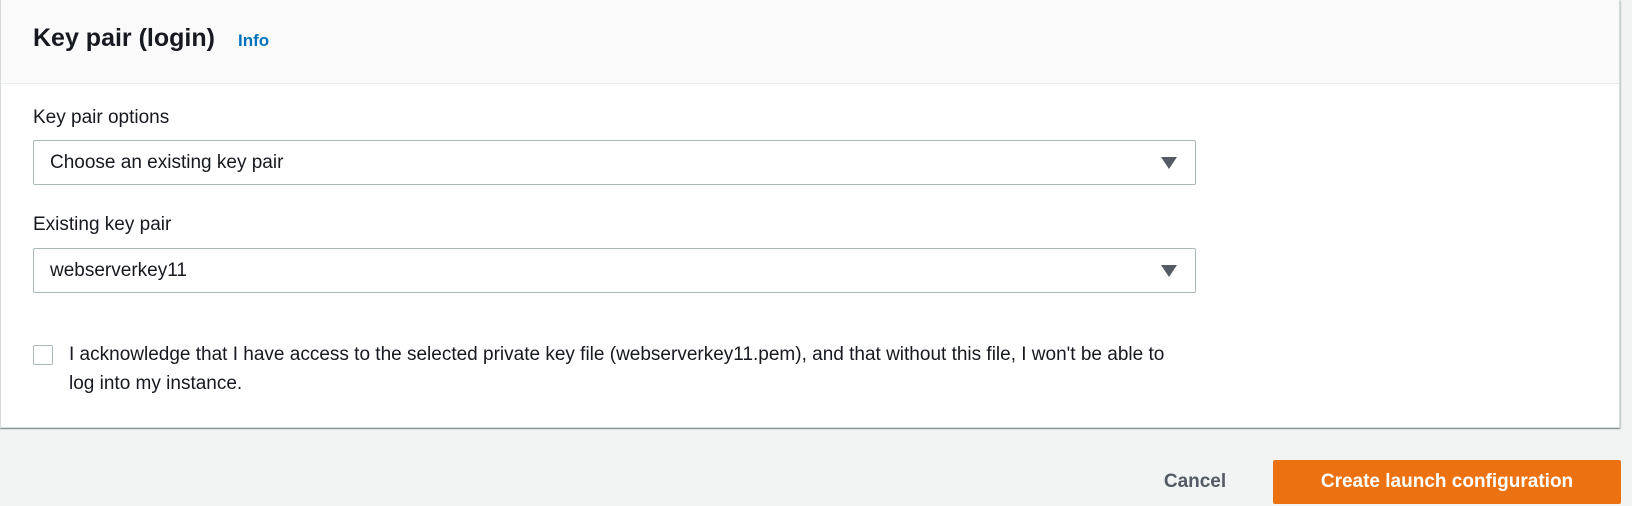 The width and height of the screenshot is (1632, 506). What do you see at coordinates (124, 38) in the screenshot?
I see `panel-title: Key pair (login)` at bounding box center [124, 38].